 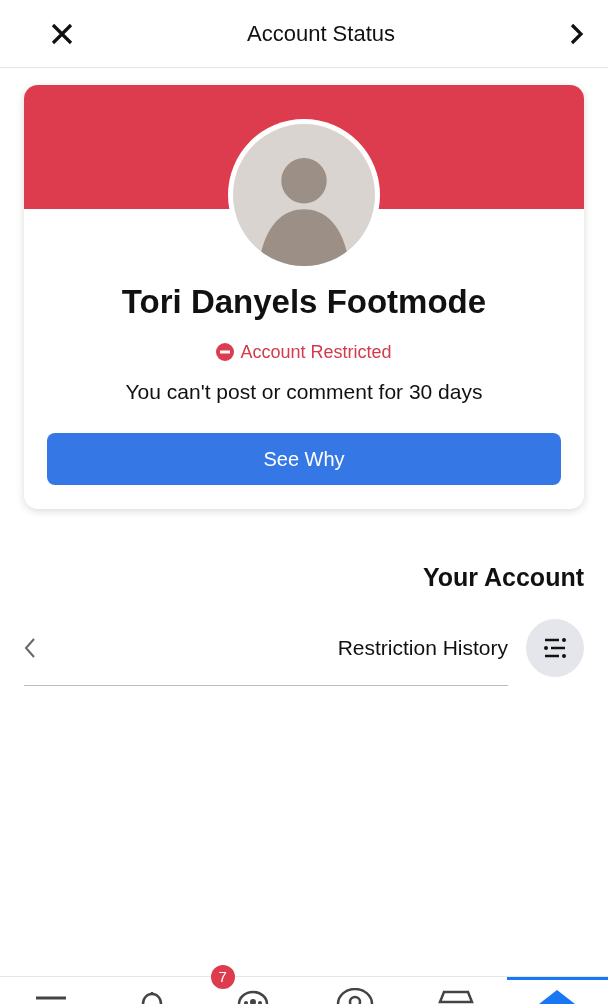 I want to click on store-icon, so click(x=455, y=997).